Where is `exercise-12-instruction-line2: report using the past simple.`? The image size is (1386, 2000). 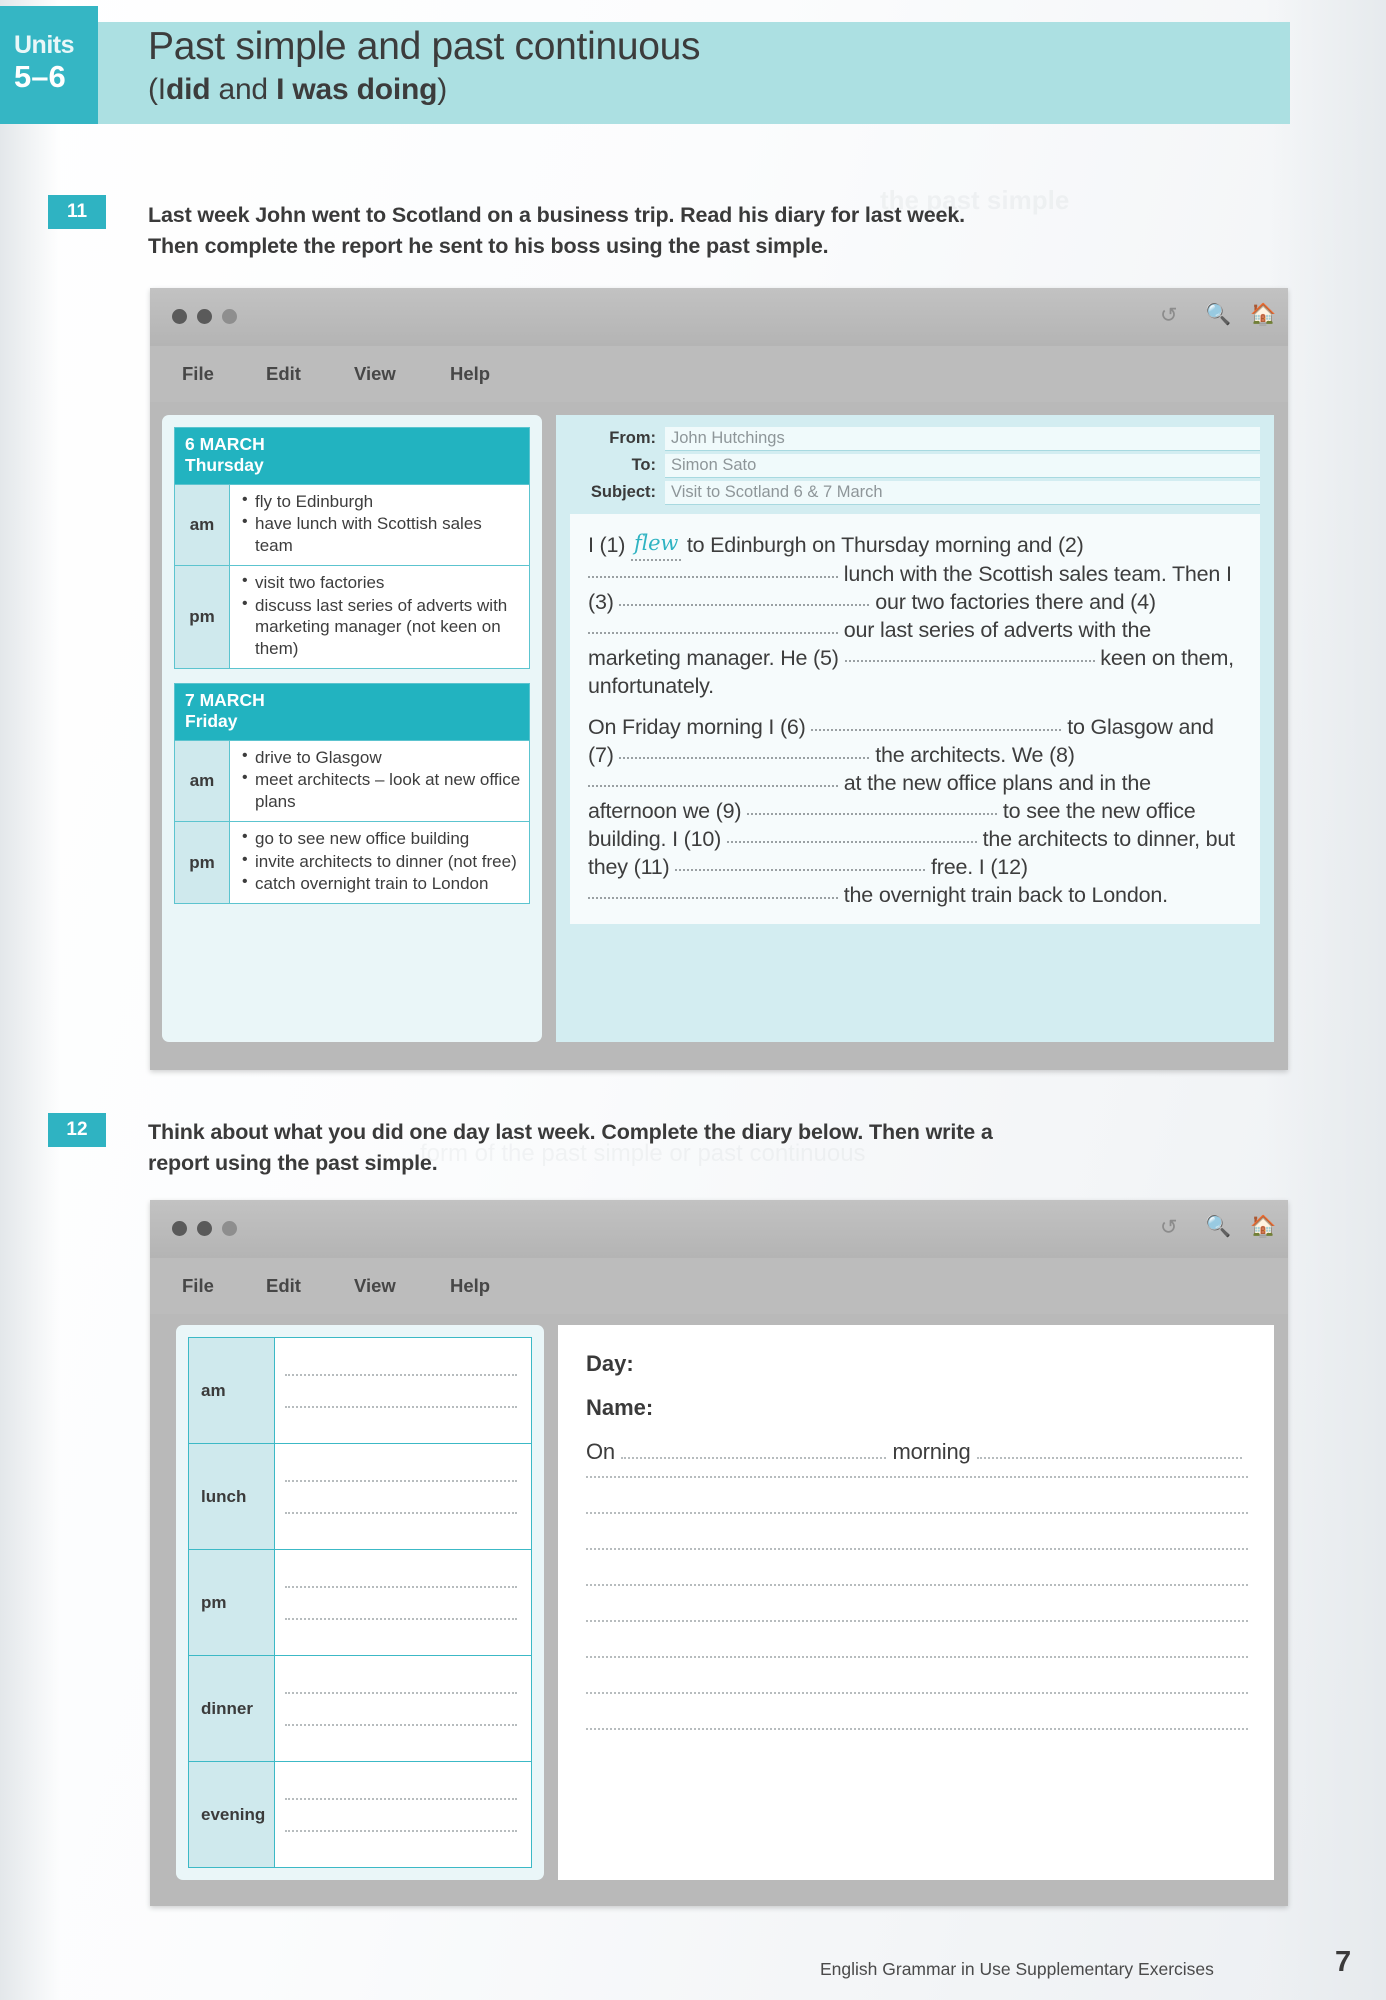 exercise-12-instruction-line2: report using the past simple. is located at coordinates (293, 1162).